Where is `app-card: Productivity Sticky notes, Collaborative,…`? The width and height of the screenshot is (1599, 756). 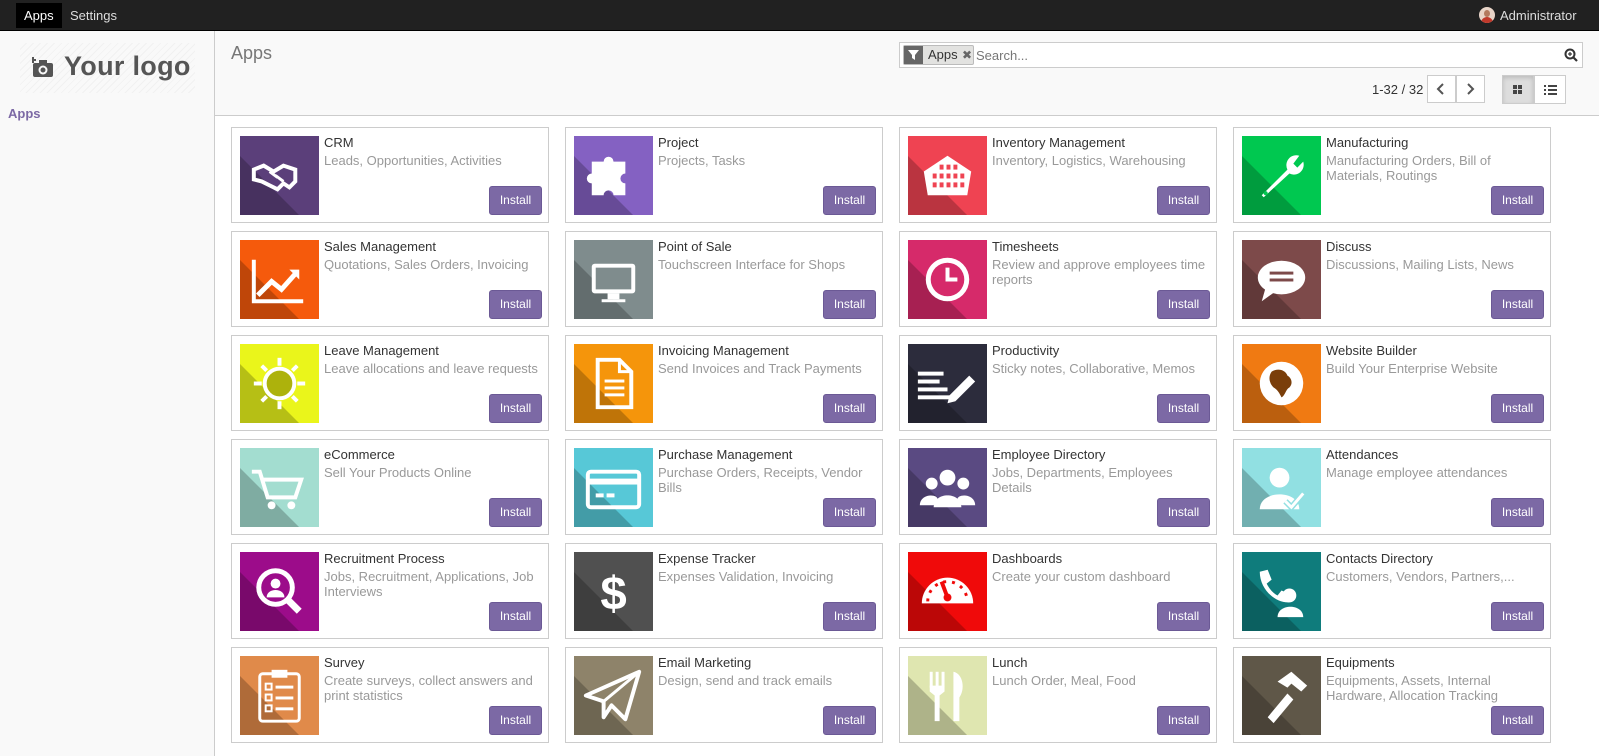
app-card: Productivity Sticky notes, Collaborative,… is located at coordinates (1058, 383).